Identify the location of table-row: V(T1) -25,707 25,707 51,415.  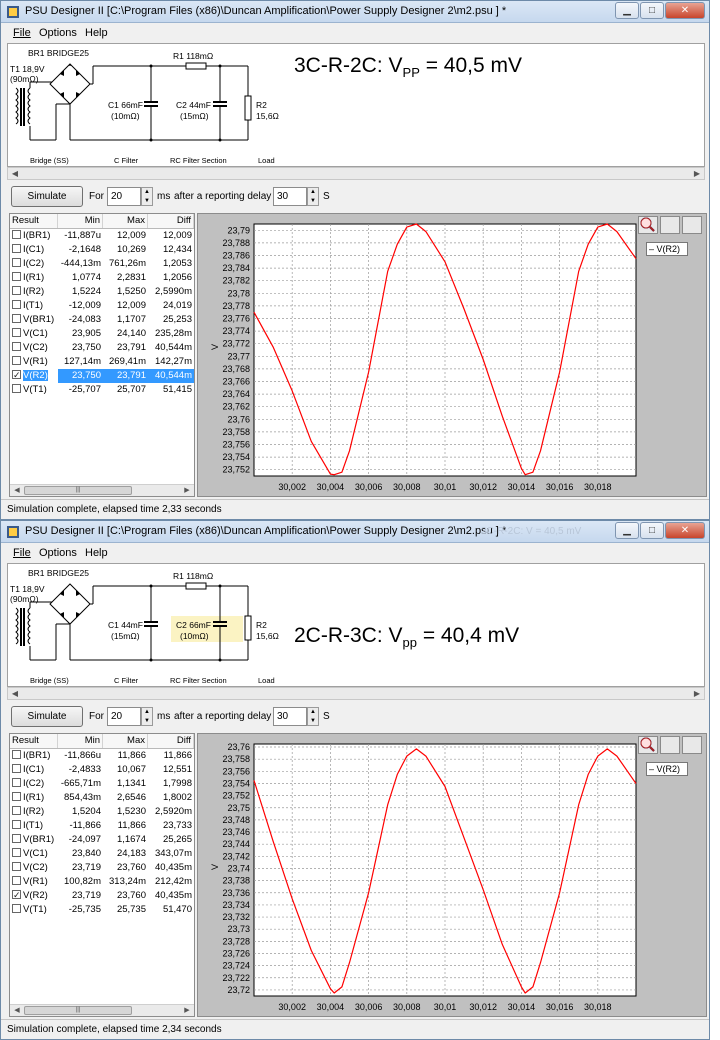
(102, 390).